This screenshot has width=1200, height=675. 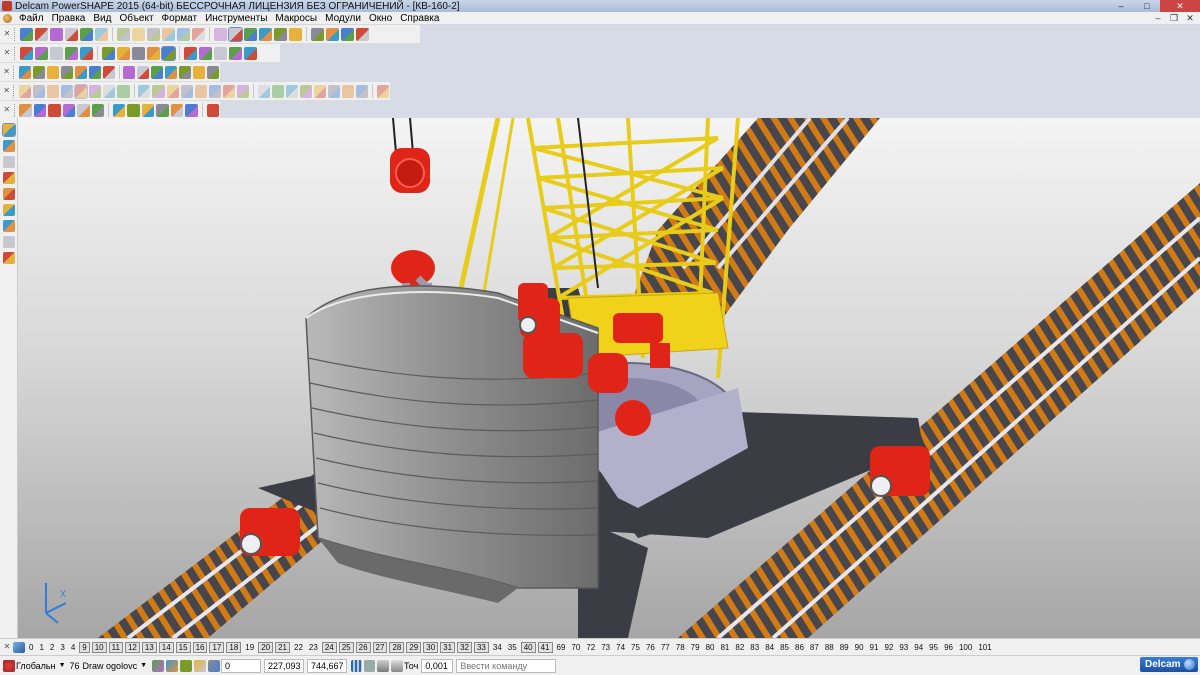 I want to click on wire-5-icon, so click(x=83, y=110).